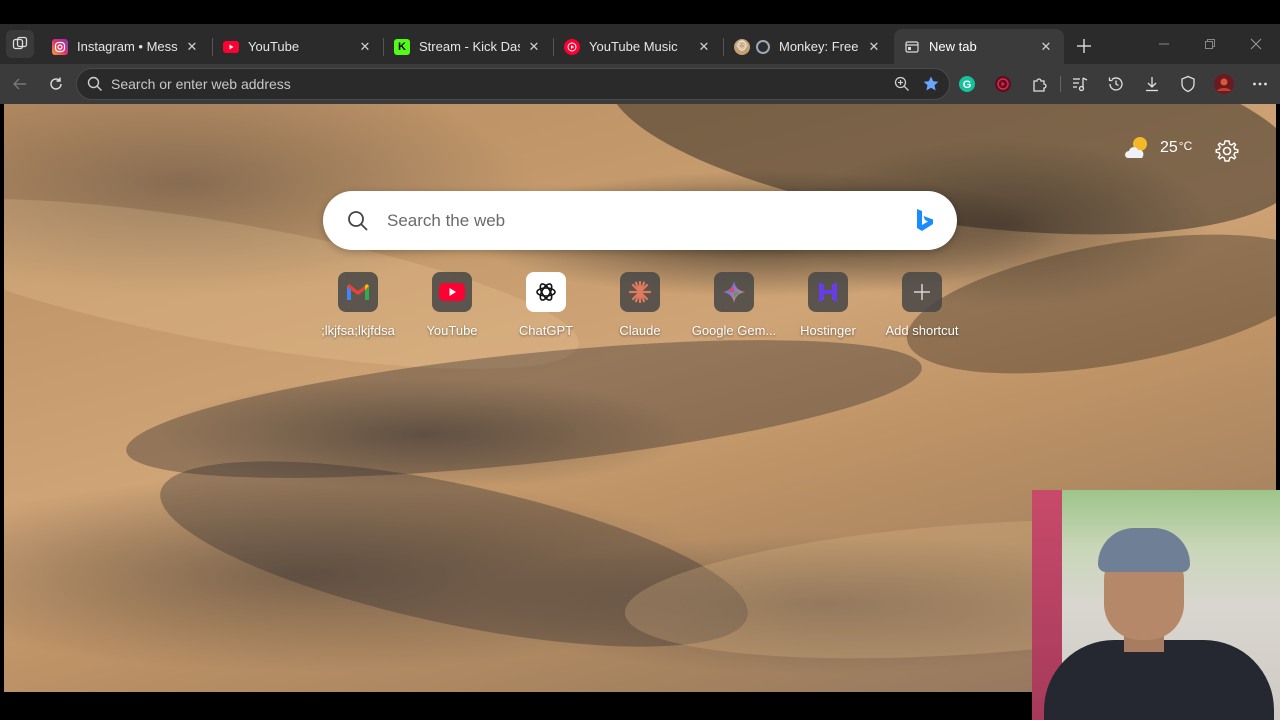  I want to click on tab-youtube-music: YouTube Music ✕, so click(638, 46).